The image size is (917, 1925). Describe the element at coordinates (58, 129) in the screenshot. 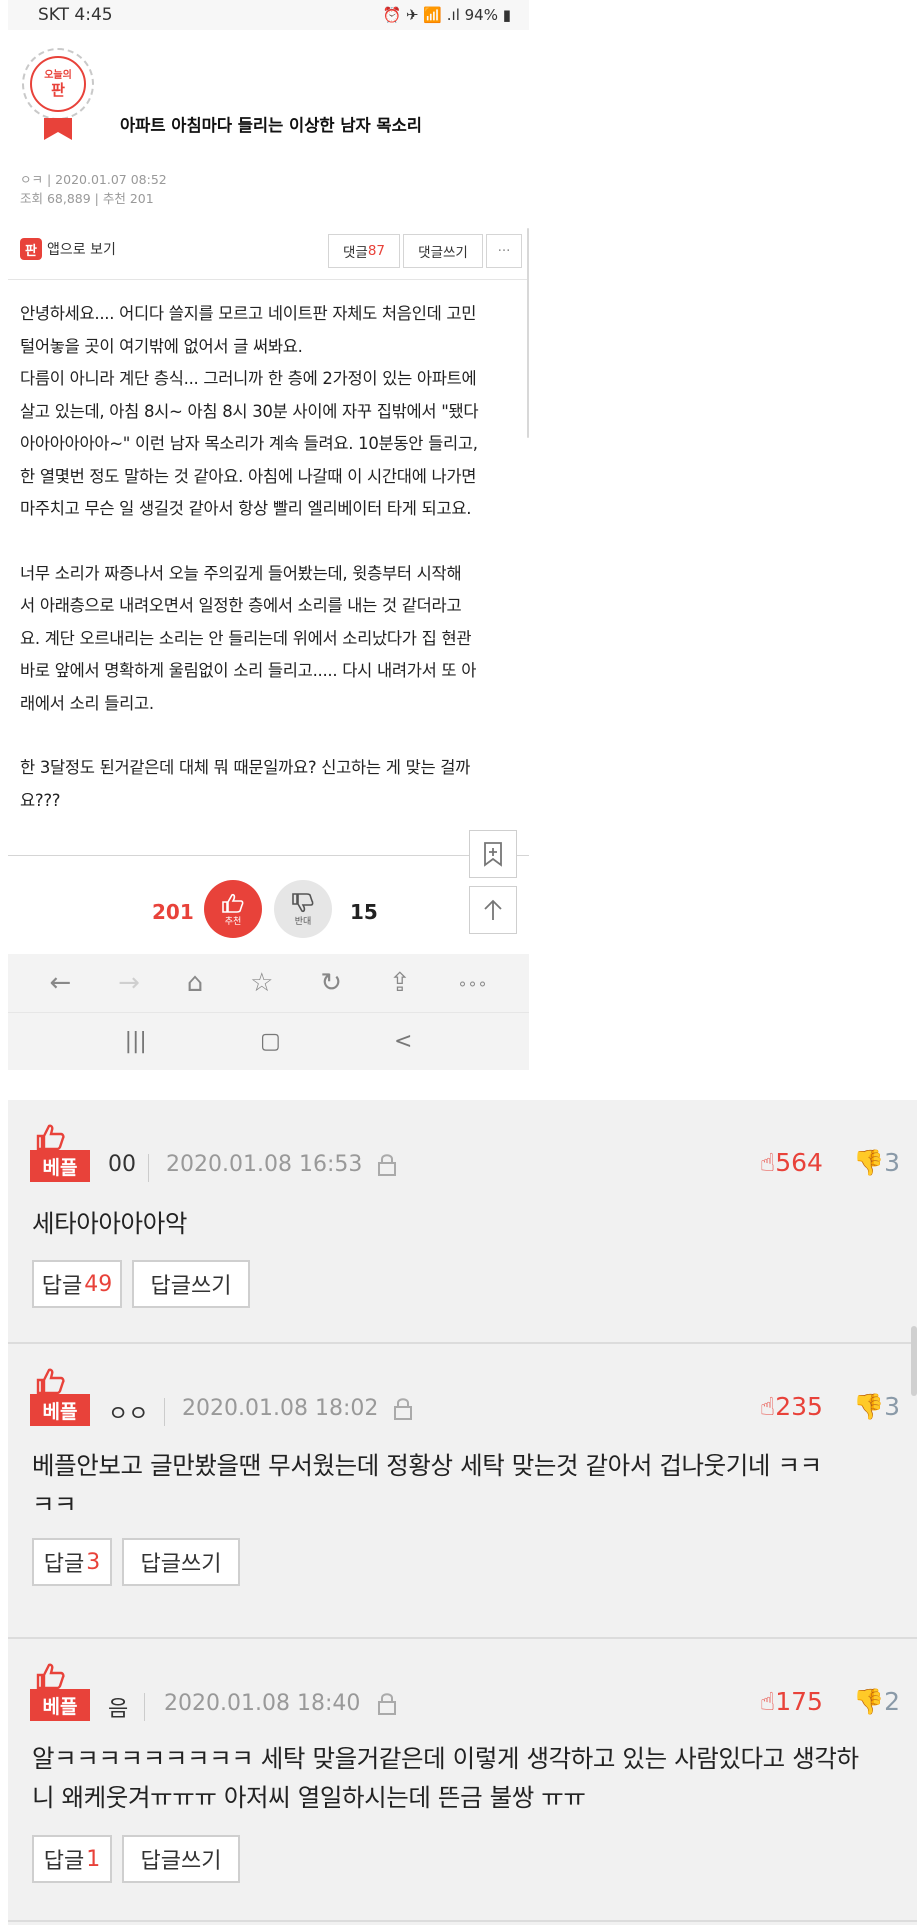

I see `badge-ribbon-icon` at that location.